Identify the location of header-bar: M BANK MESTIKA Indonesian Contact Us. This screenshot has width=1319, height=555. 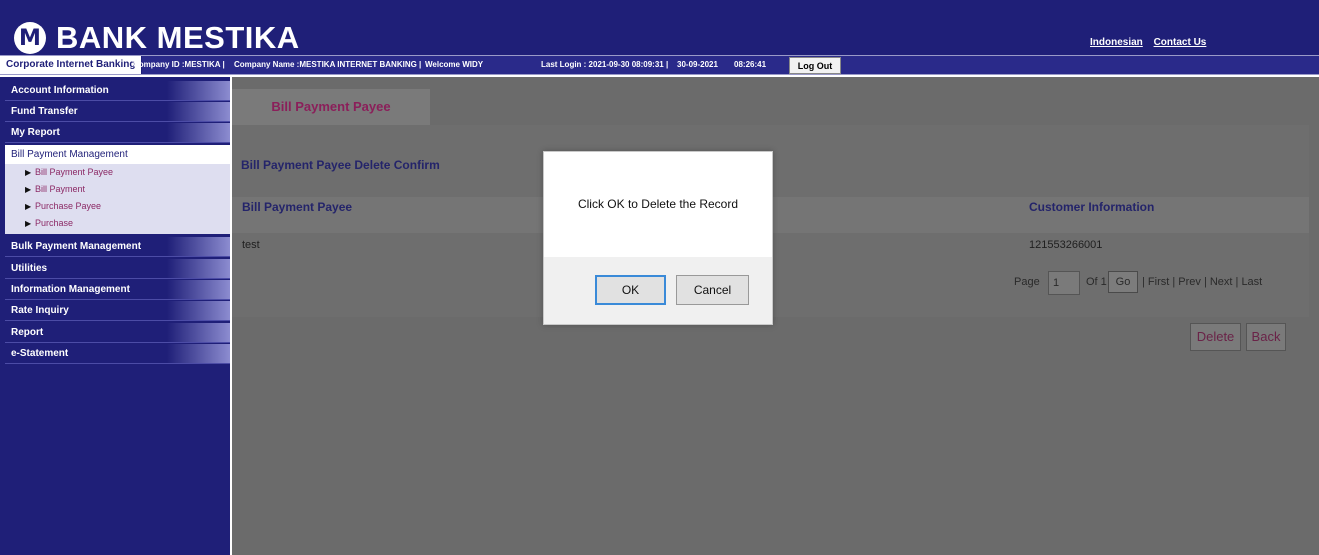
(659, 27).